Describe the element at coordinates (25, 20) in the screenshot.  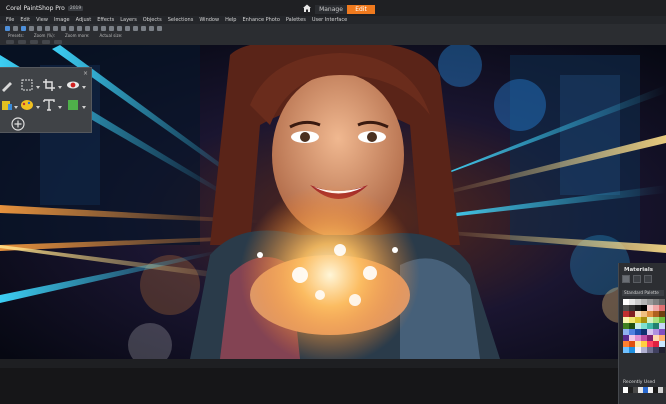
I see `menu-edit: Edit` at that location.